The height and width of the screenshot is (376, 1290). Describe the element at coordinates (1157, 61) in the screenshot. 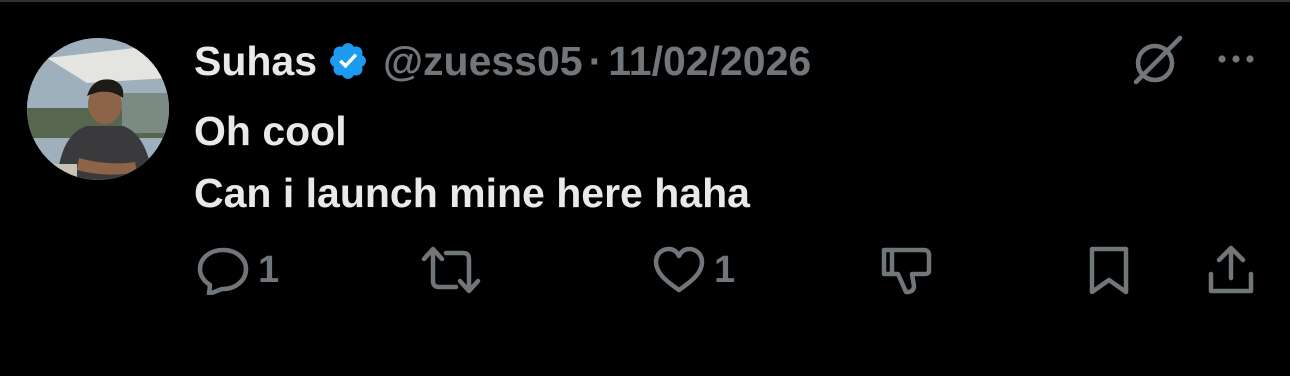

I see `grok-icon` at that location.